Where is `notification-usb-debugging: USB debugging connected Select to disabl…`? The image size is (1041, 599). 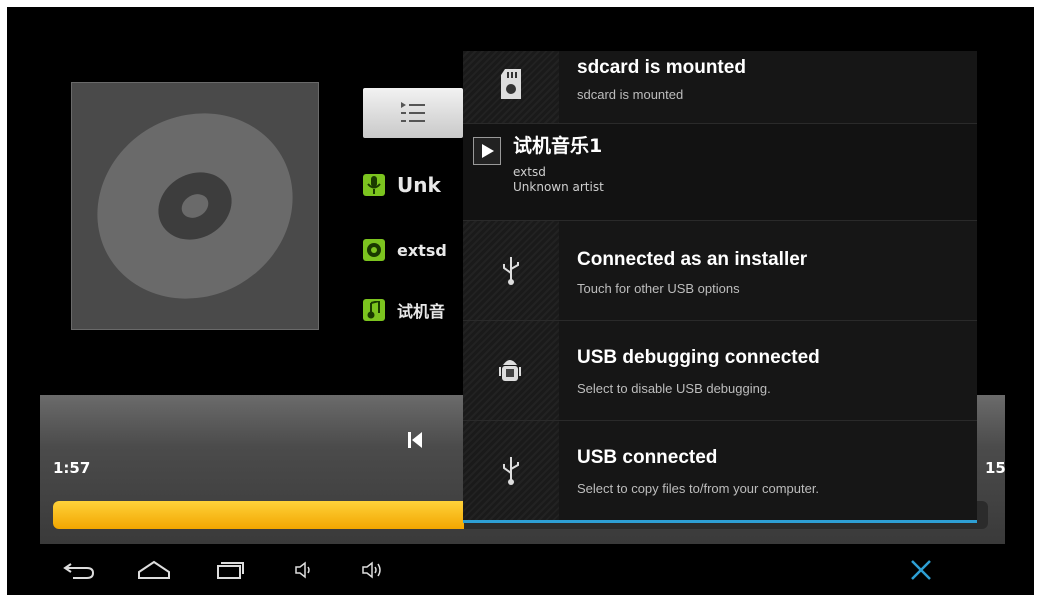
notification-usb-debugging: USB debugging connected Select to disabl… is located at coordinates (720, 371).